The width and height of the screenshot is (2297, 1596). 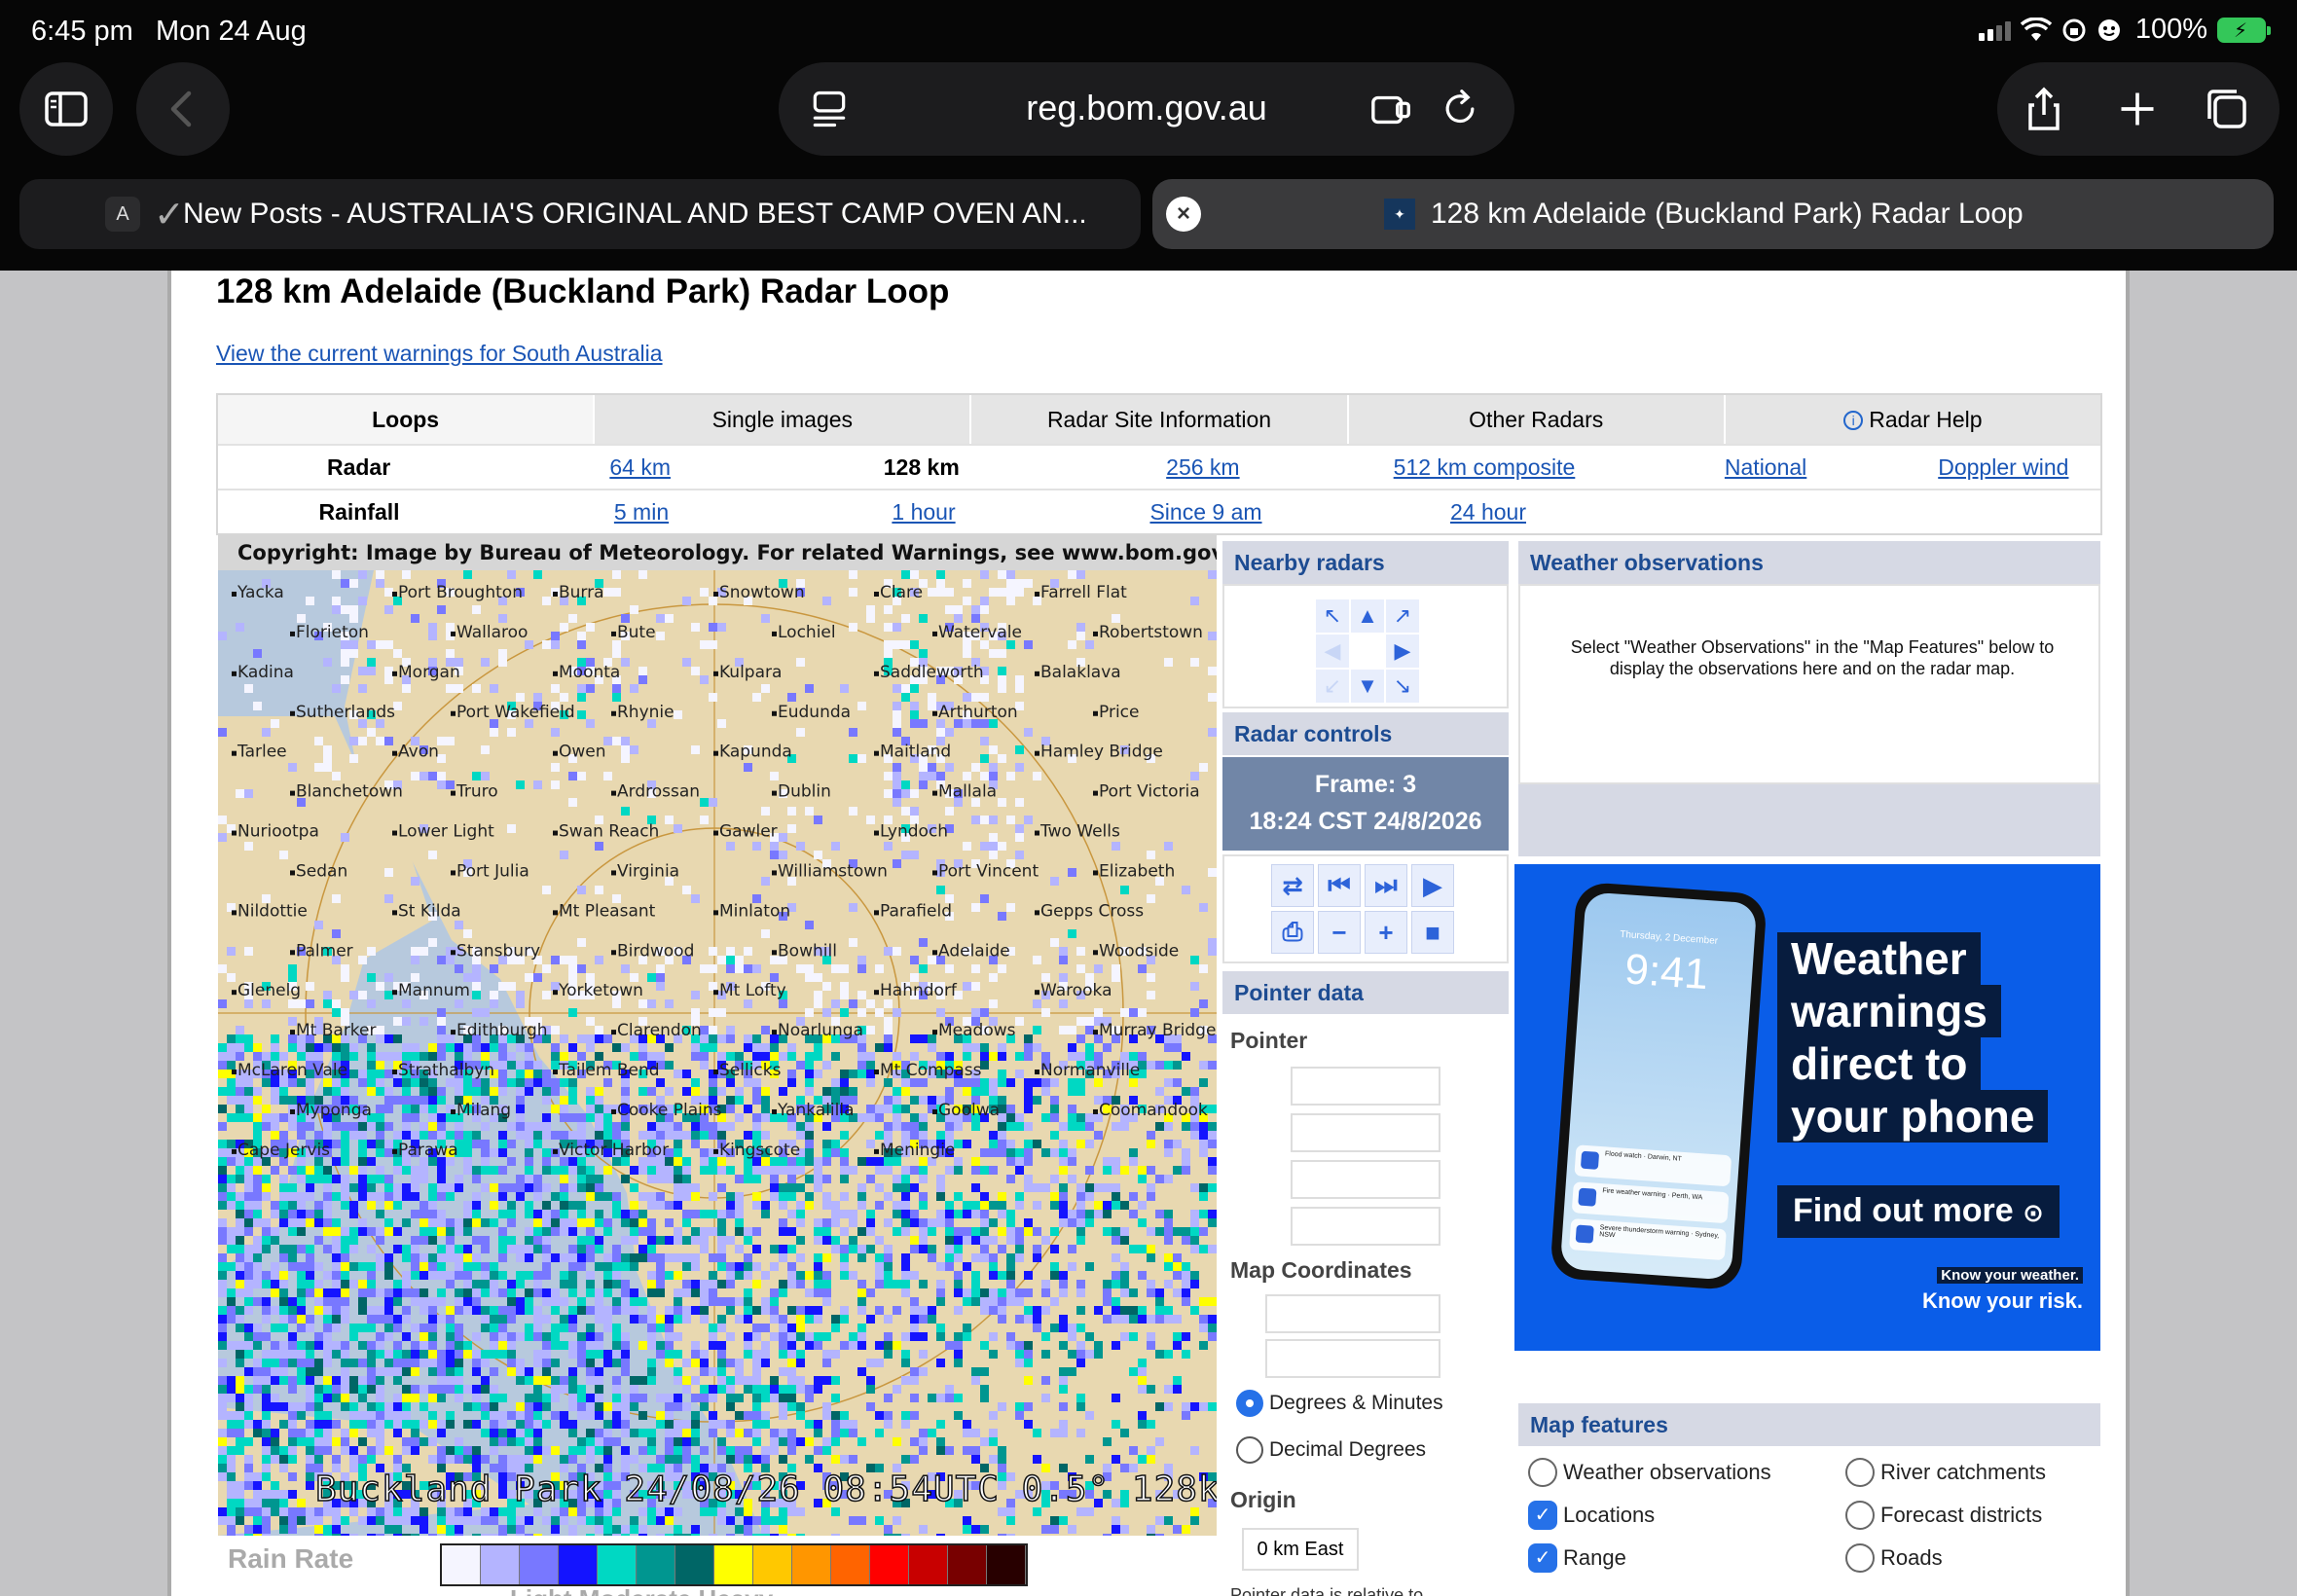 I want to click on checkbox-range: ✓ Range, so click(x=1577, y=1558).